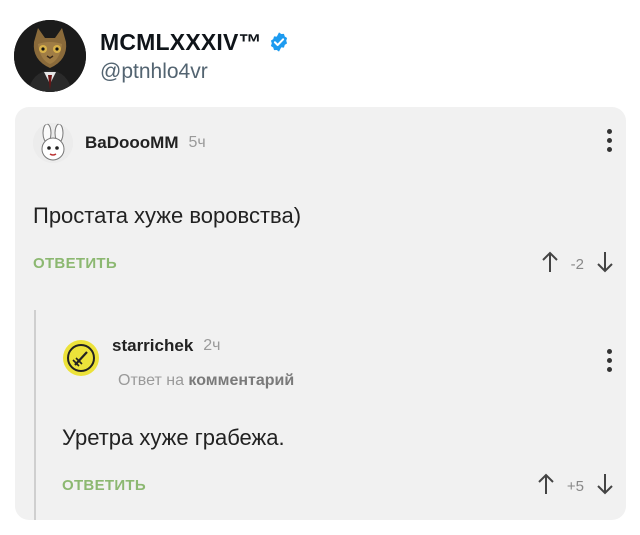  Describe the element at coordinates (197, 142) in the screenshot. I see `comment-timestamp: 5ч` at that location.